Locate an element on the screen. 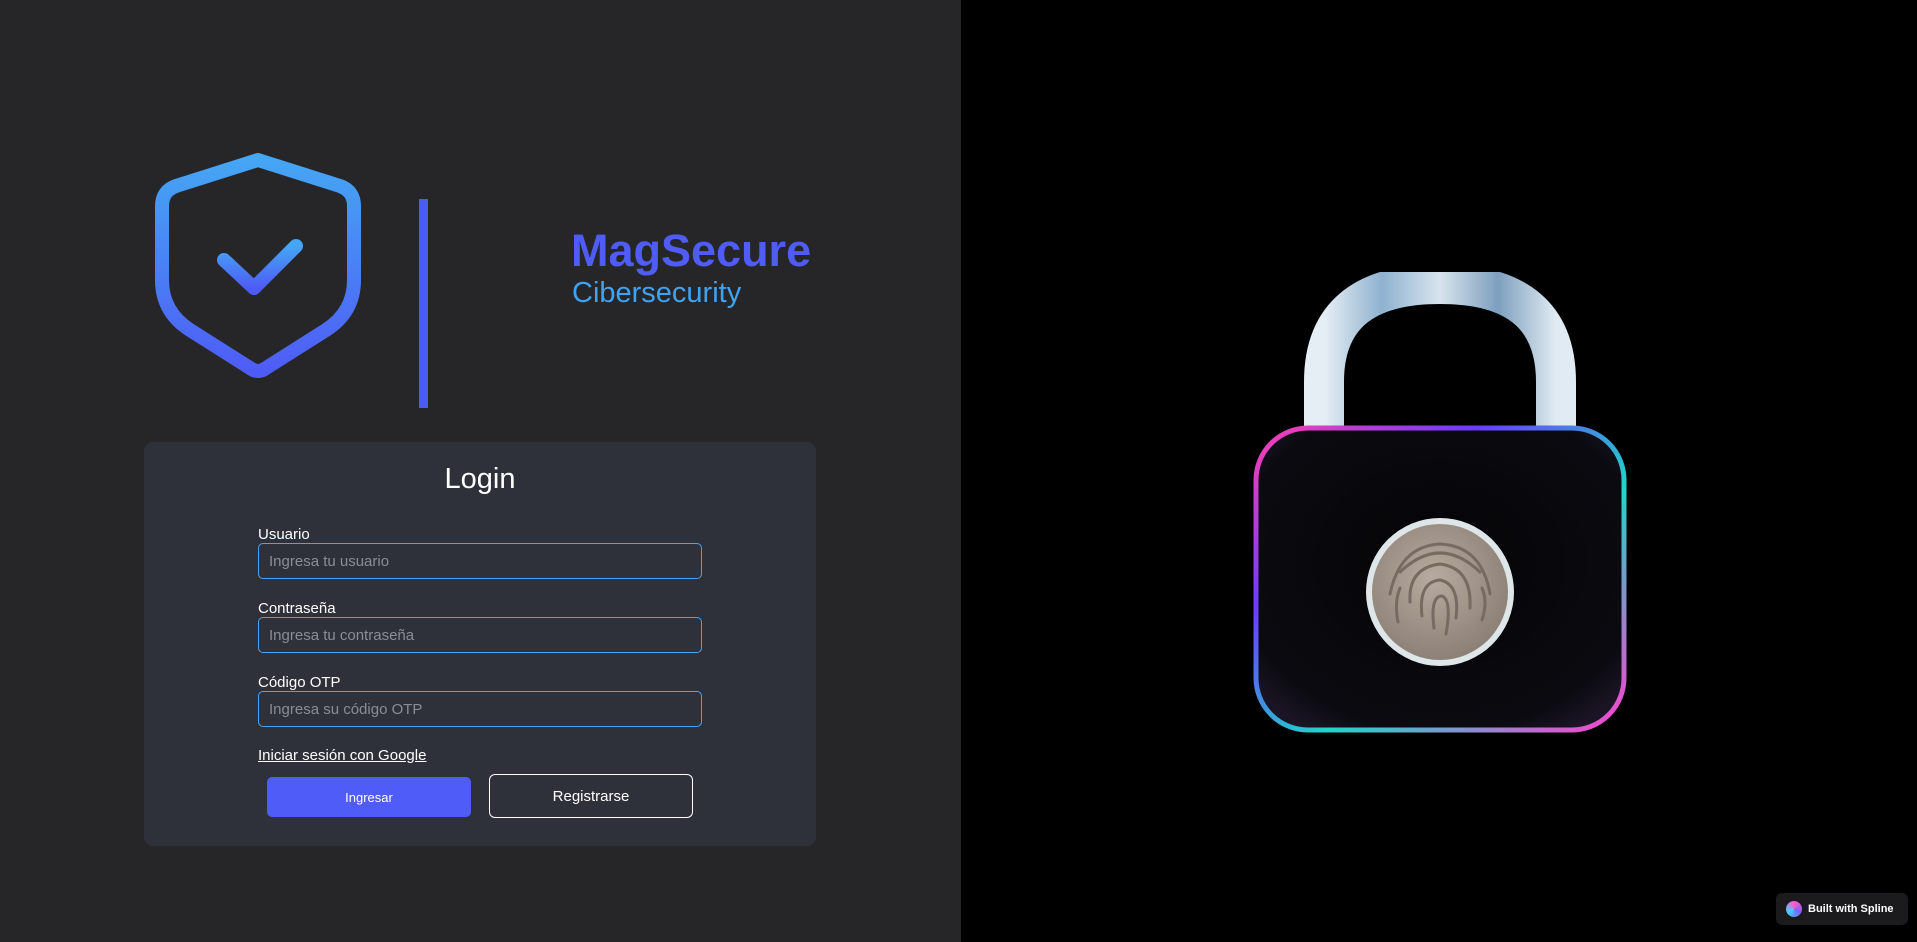  submit-button: Ingresar is located at coordinates (369, 797).